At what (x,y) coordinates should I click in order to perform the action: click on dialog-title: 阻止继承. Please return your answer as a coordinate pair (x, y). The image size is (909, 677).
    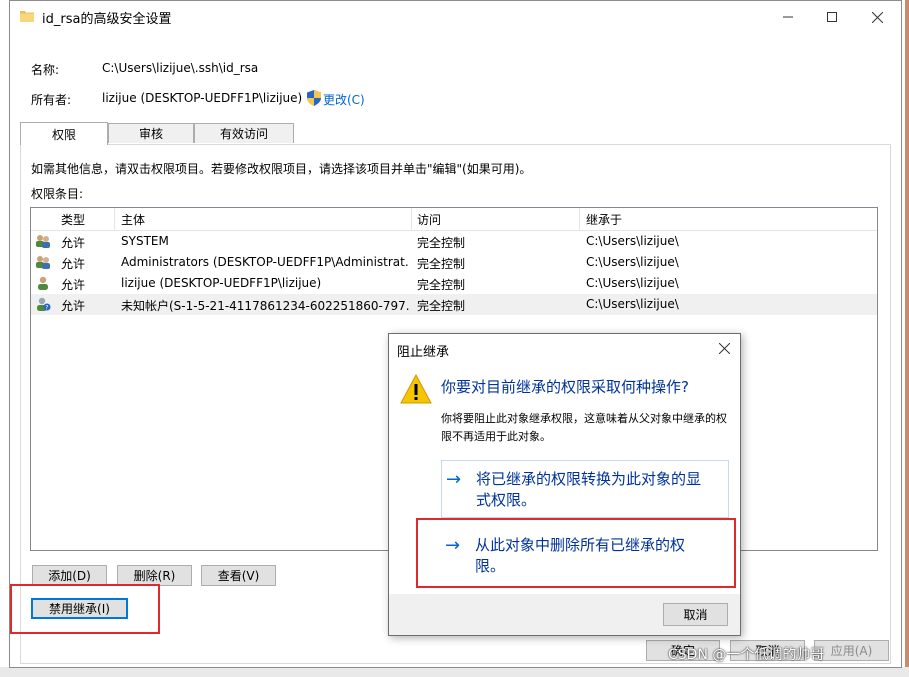
    Looking at the image, I should click on (423, 352).